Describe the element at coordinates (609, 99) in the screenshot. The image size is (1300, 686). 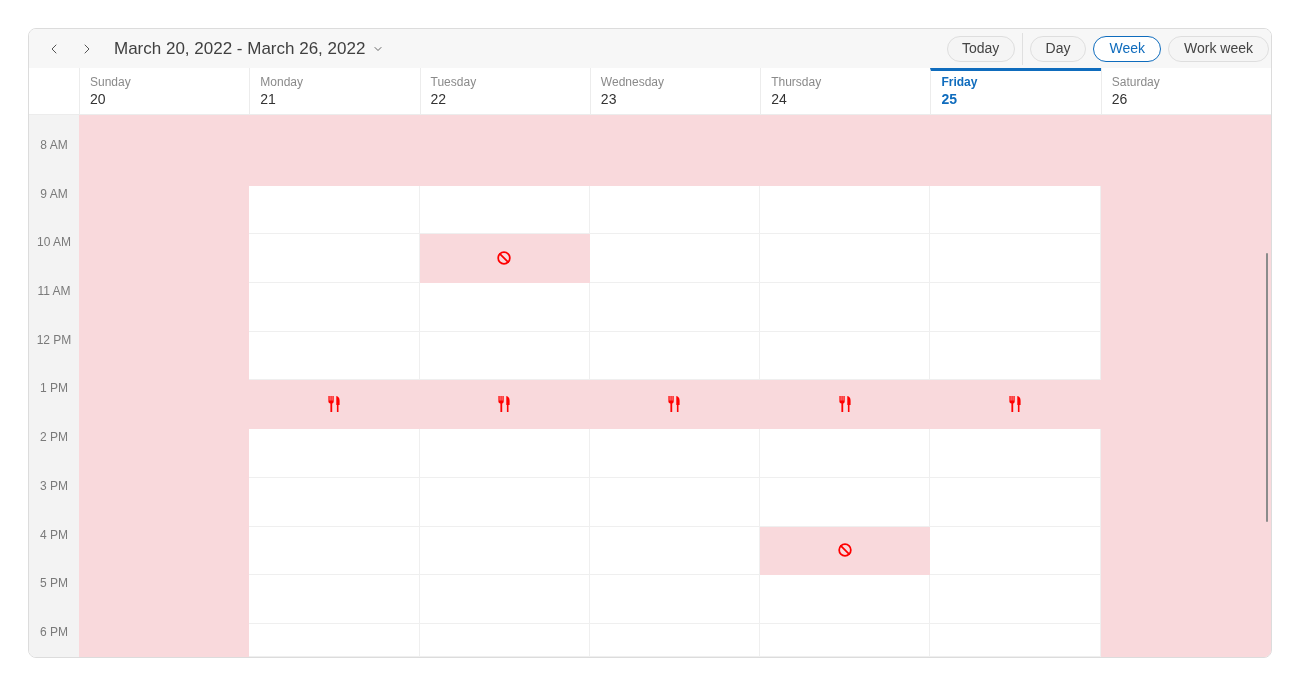
I see `date-label: 23` at that location.